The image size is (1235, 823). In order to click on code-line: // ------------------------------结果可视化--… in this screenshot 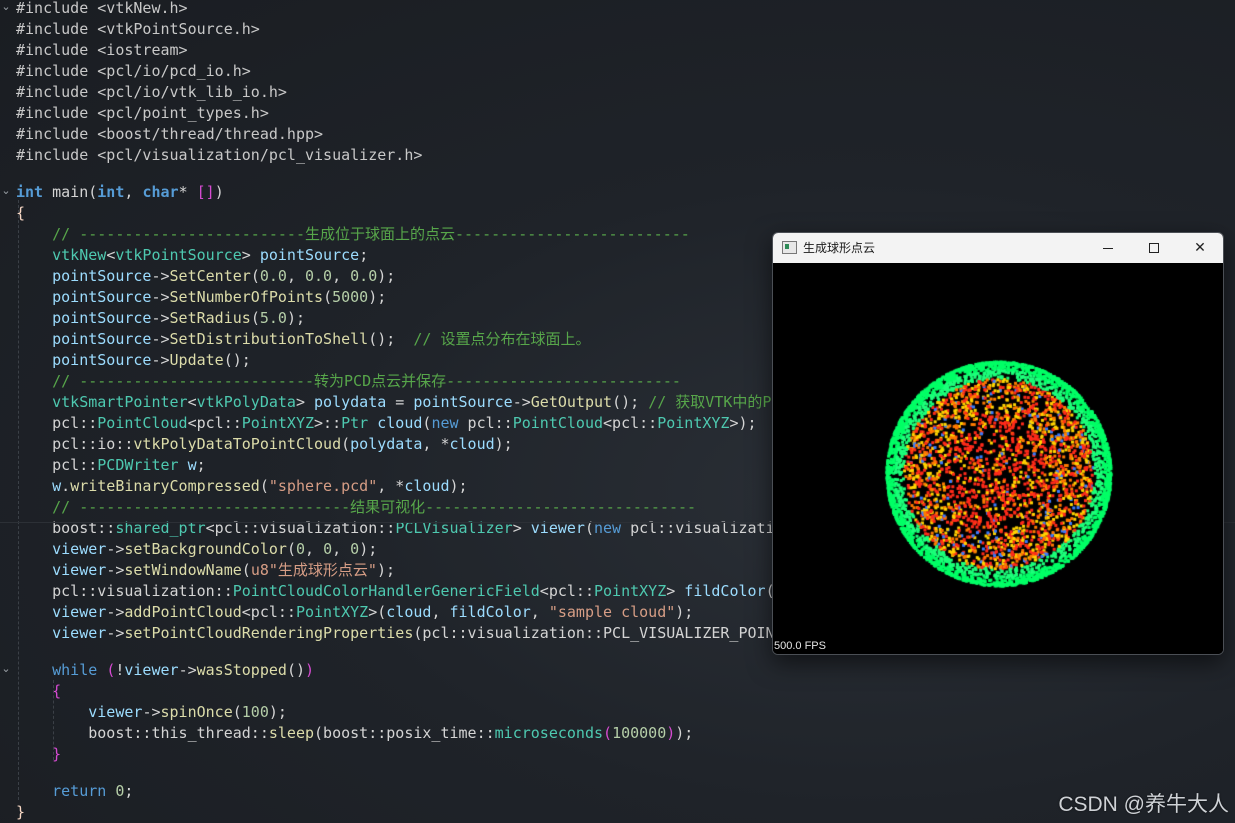, I will do `click(356, 507)`.